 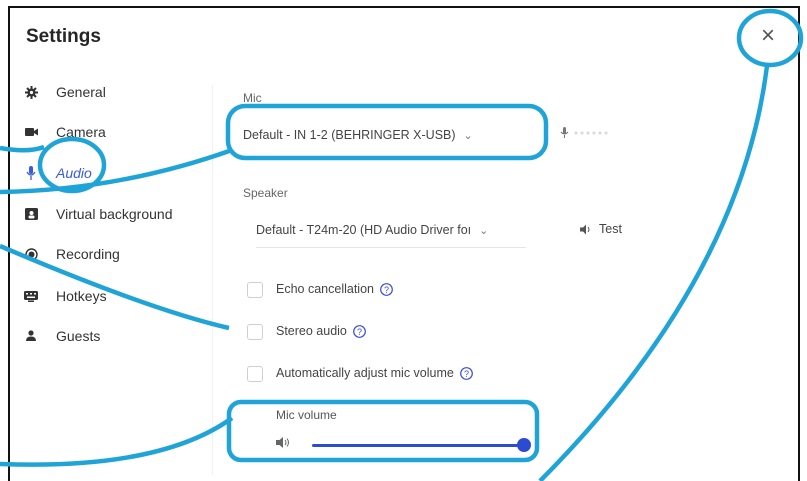 What do you see at coordinates (31, 336) in the screenshot?
I see `person-icon` at bounding box center [31, 336].